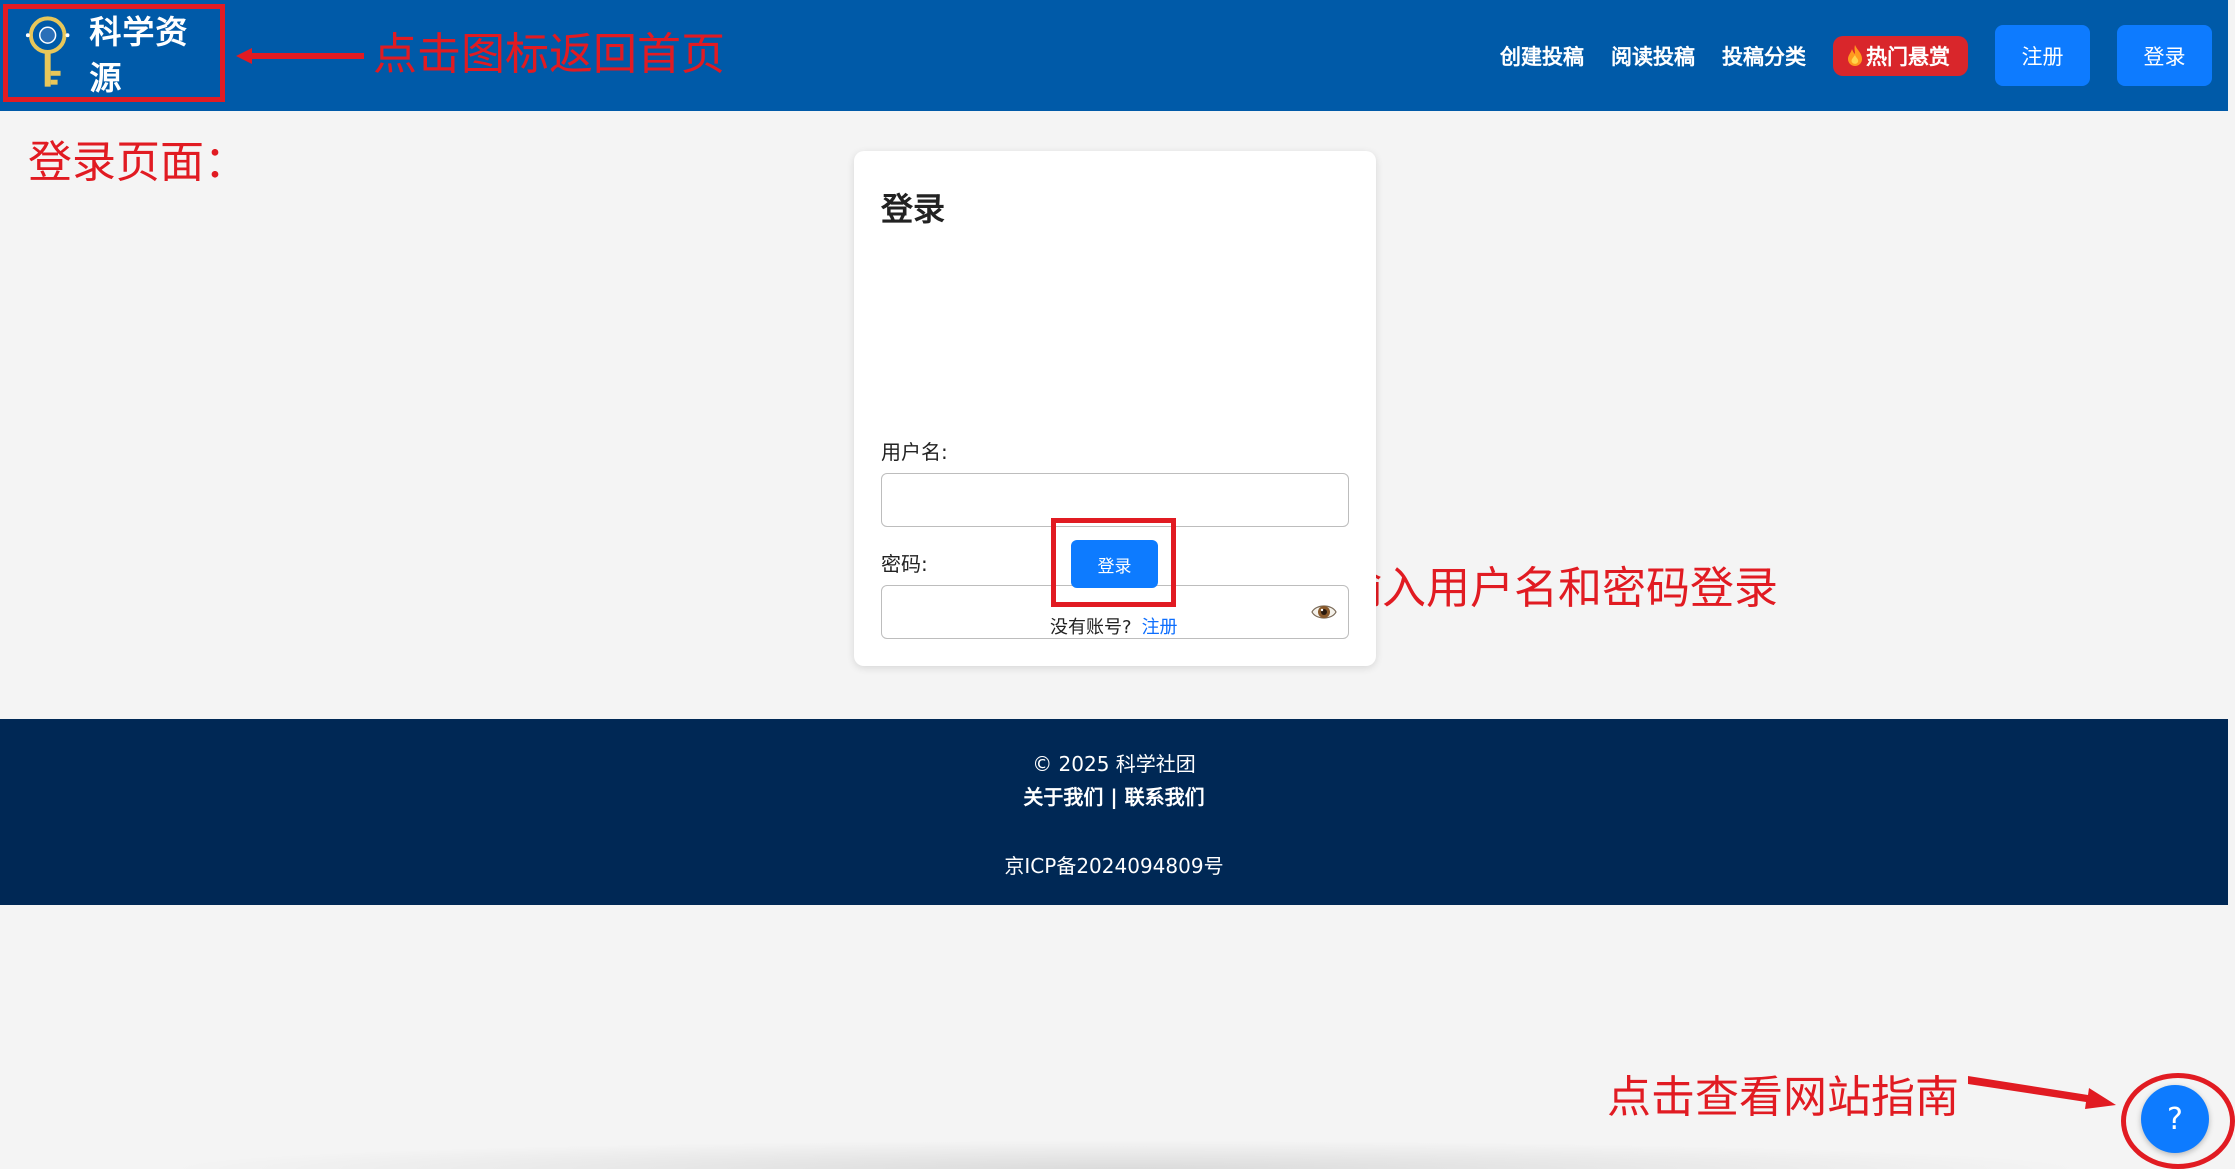  I want to click on no-account-text: 没有账号?, so click(1091, 627).